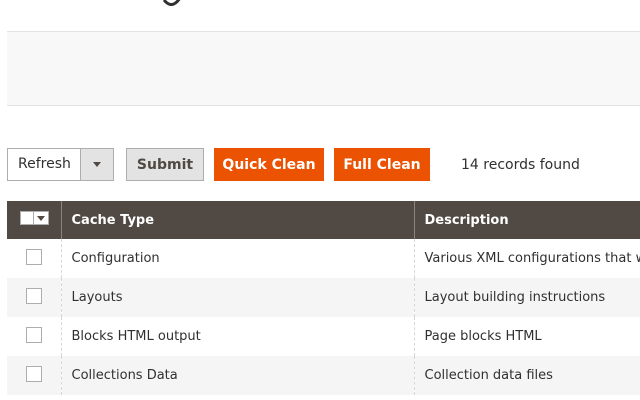 This screenshot has width=640, height=400. I want to click on column-header-description: Description, so click(527, 220).